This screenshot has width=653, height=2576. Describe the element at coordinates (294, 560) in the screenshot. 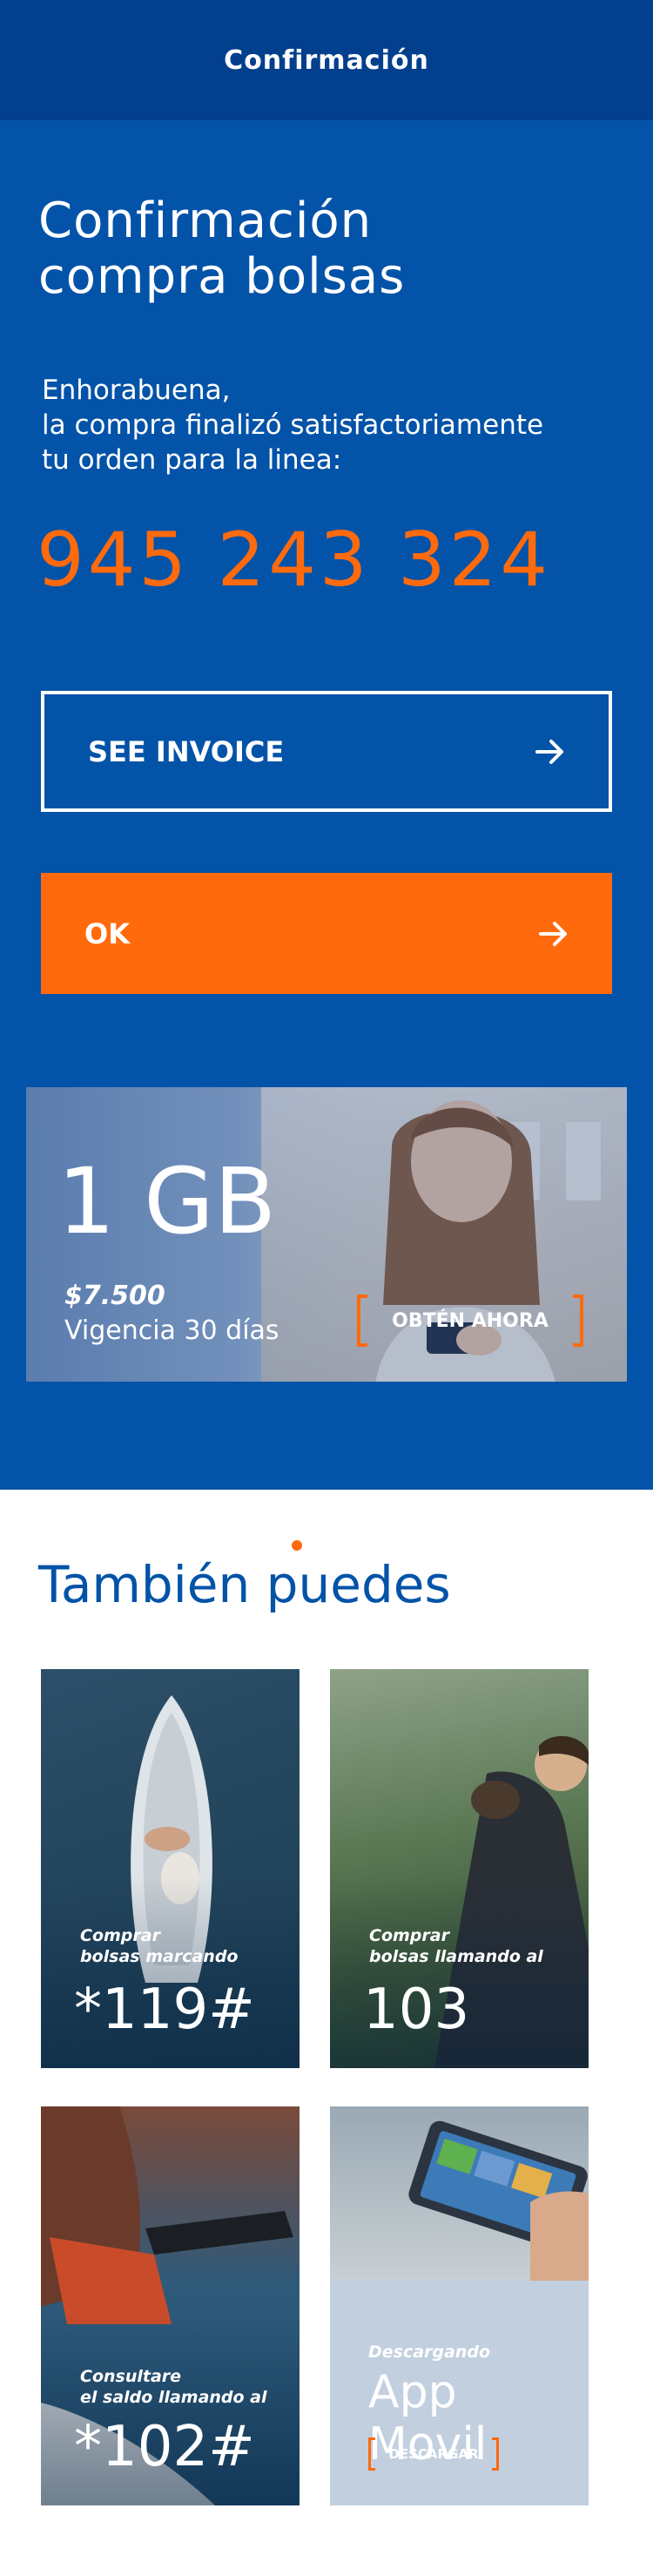

I see `phone-number: 945 243 324` at that location.